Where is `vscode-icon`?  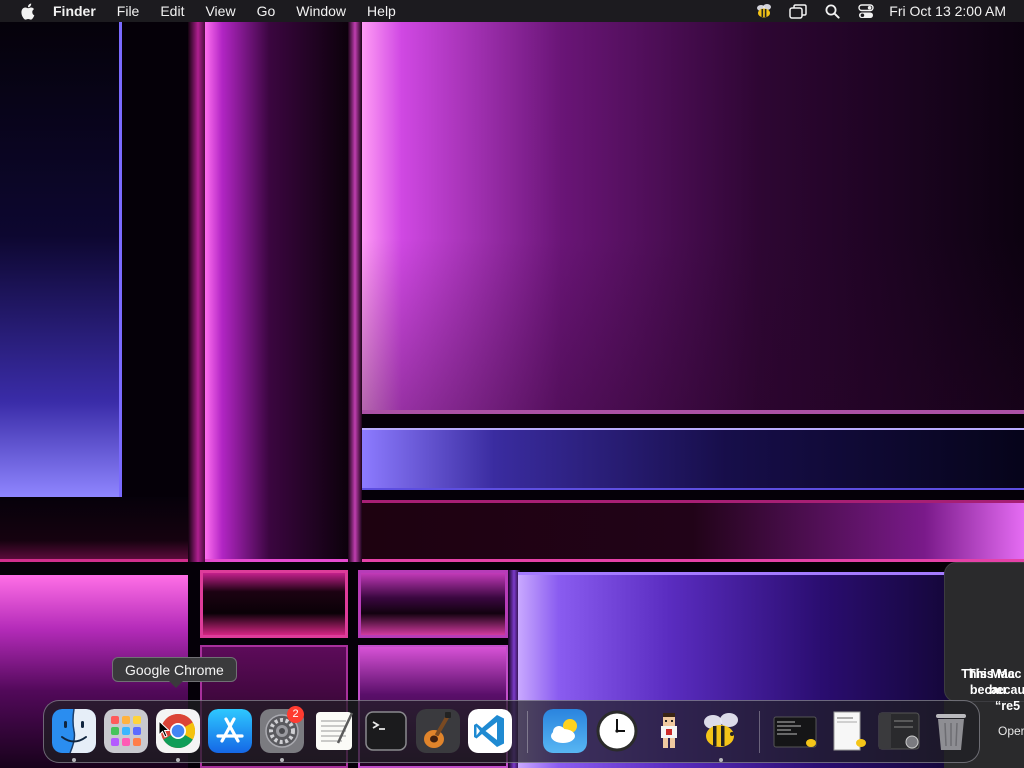
vscode-icon is located at coordinates (490, 731).